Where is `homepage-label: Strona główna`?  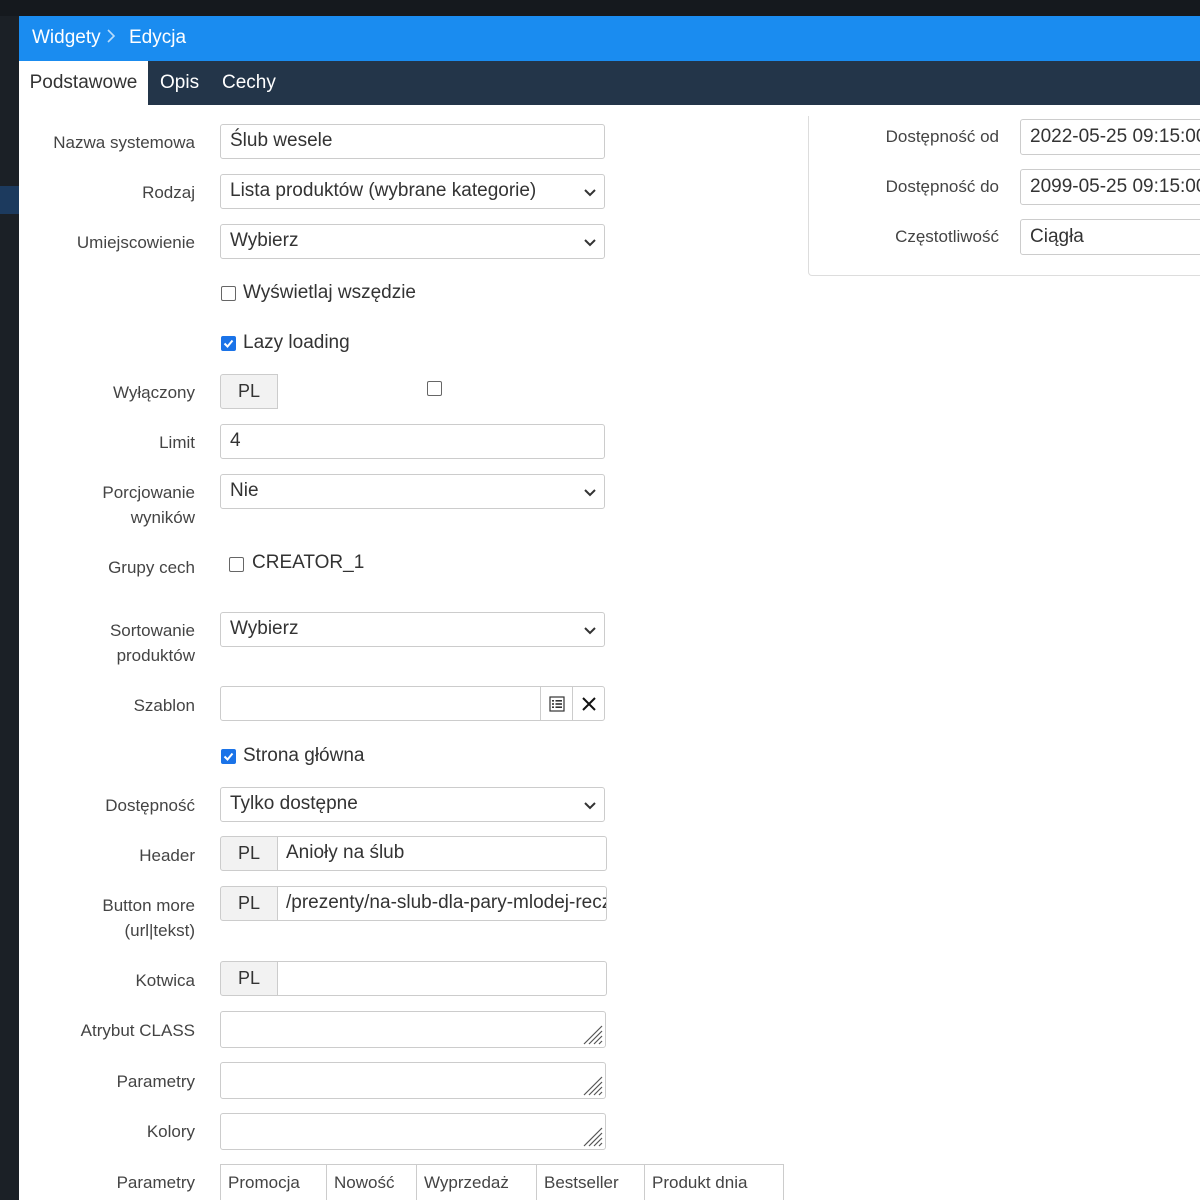 homepage-label: Strona główna is located at coordinates (304, 755).